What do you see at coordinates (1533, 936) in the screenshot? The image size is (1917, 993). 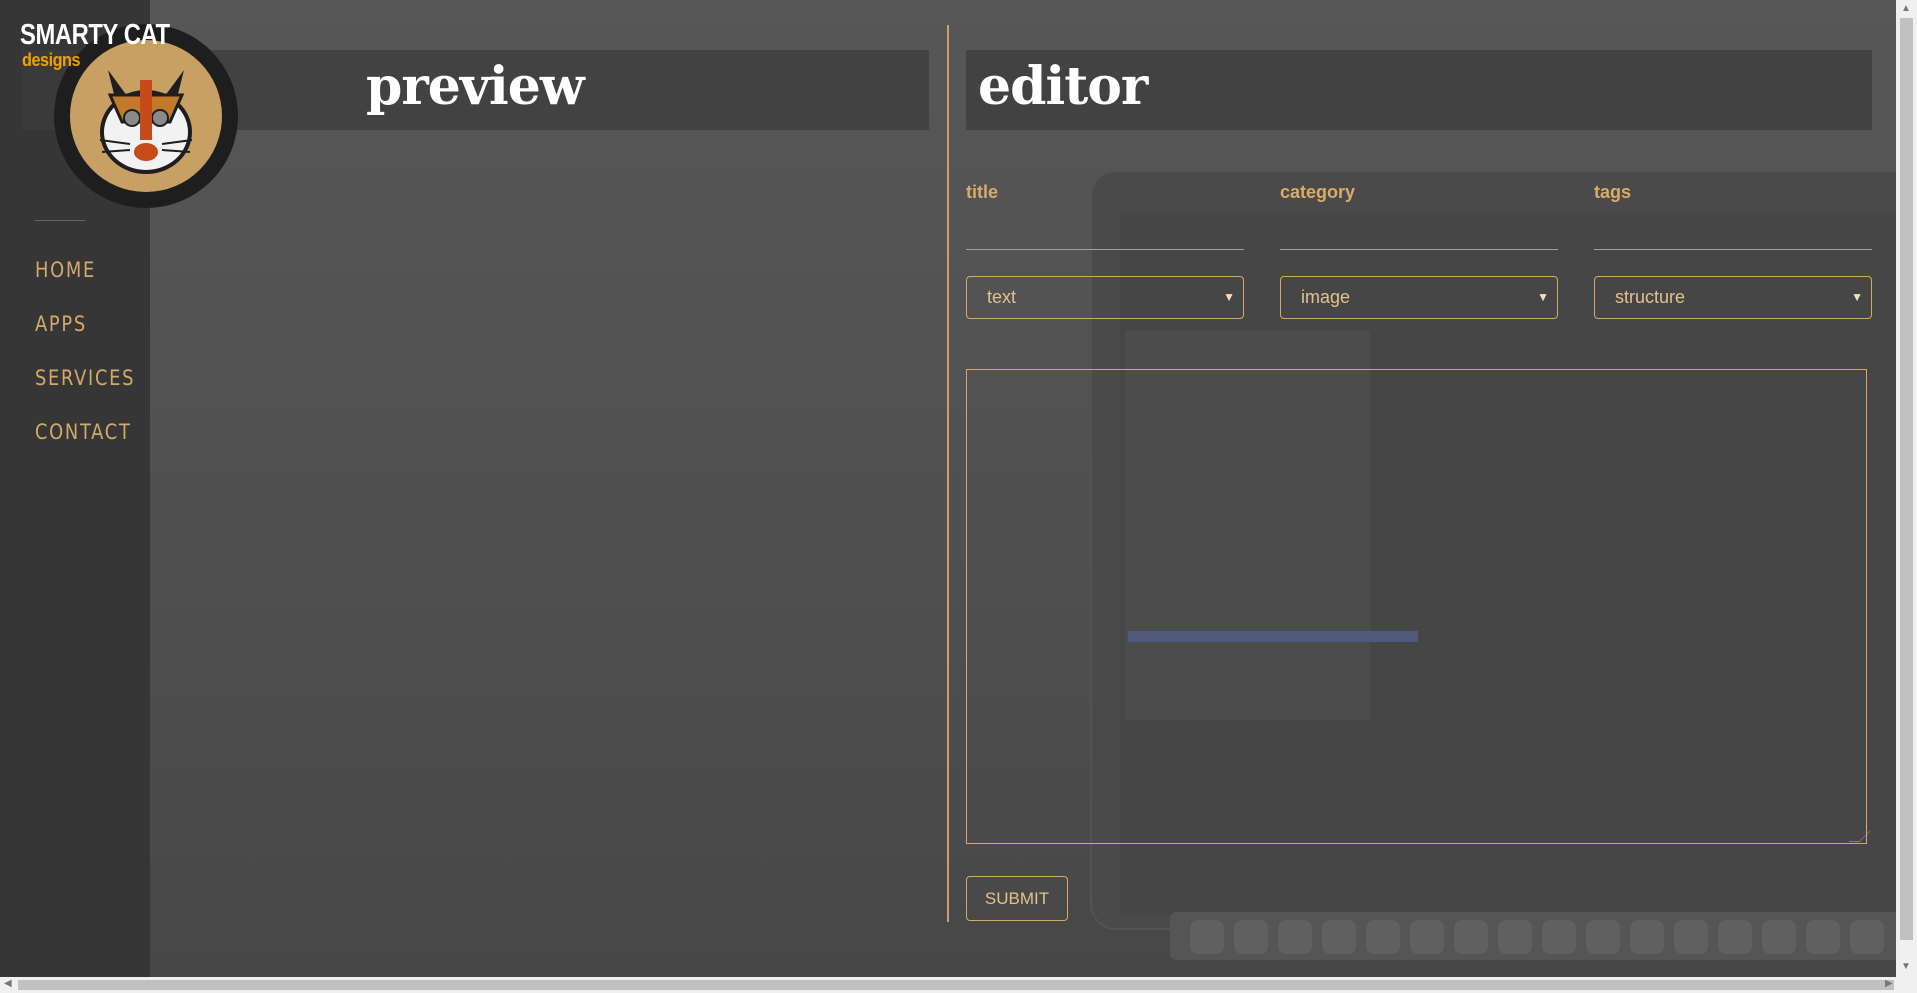 I see `background-dock` at bounding box center [1533, 936].